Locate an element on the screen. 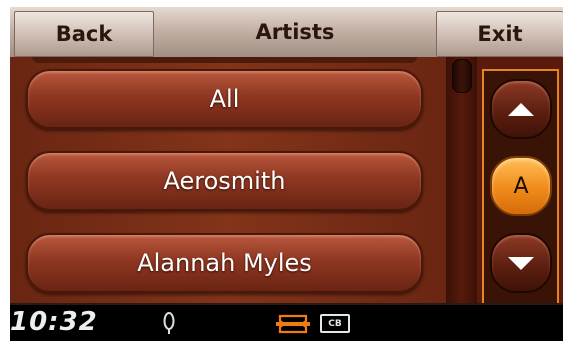  exit-button: Exit is located at coordinates (499, 34).